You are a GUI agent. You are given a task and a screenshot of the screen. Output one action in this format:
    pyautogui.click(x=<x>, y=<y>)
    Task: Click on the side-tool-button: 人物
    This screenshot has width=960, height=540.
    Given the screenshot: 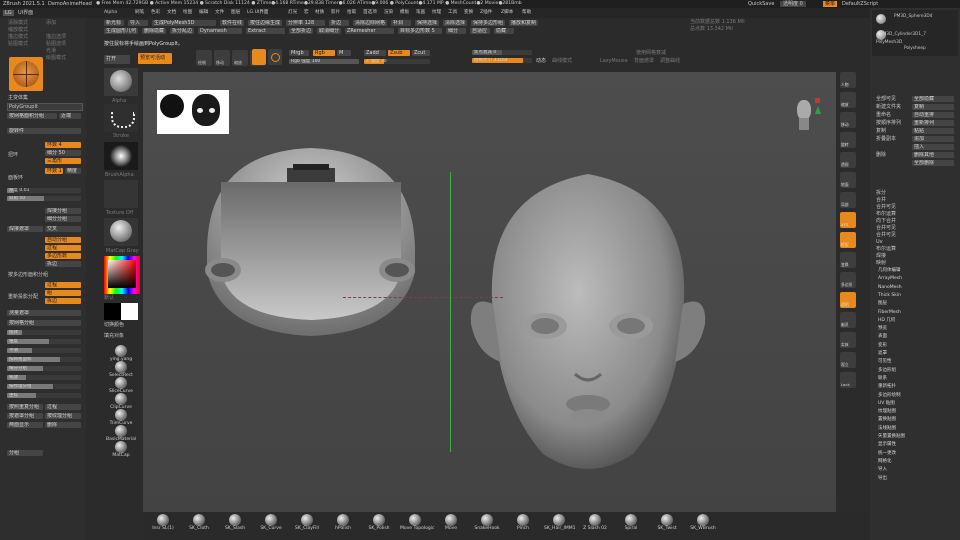 What is the action you would take?
    pyautogui.click(x=848, y=80)
    